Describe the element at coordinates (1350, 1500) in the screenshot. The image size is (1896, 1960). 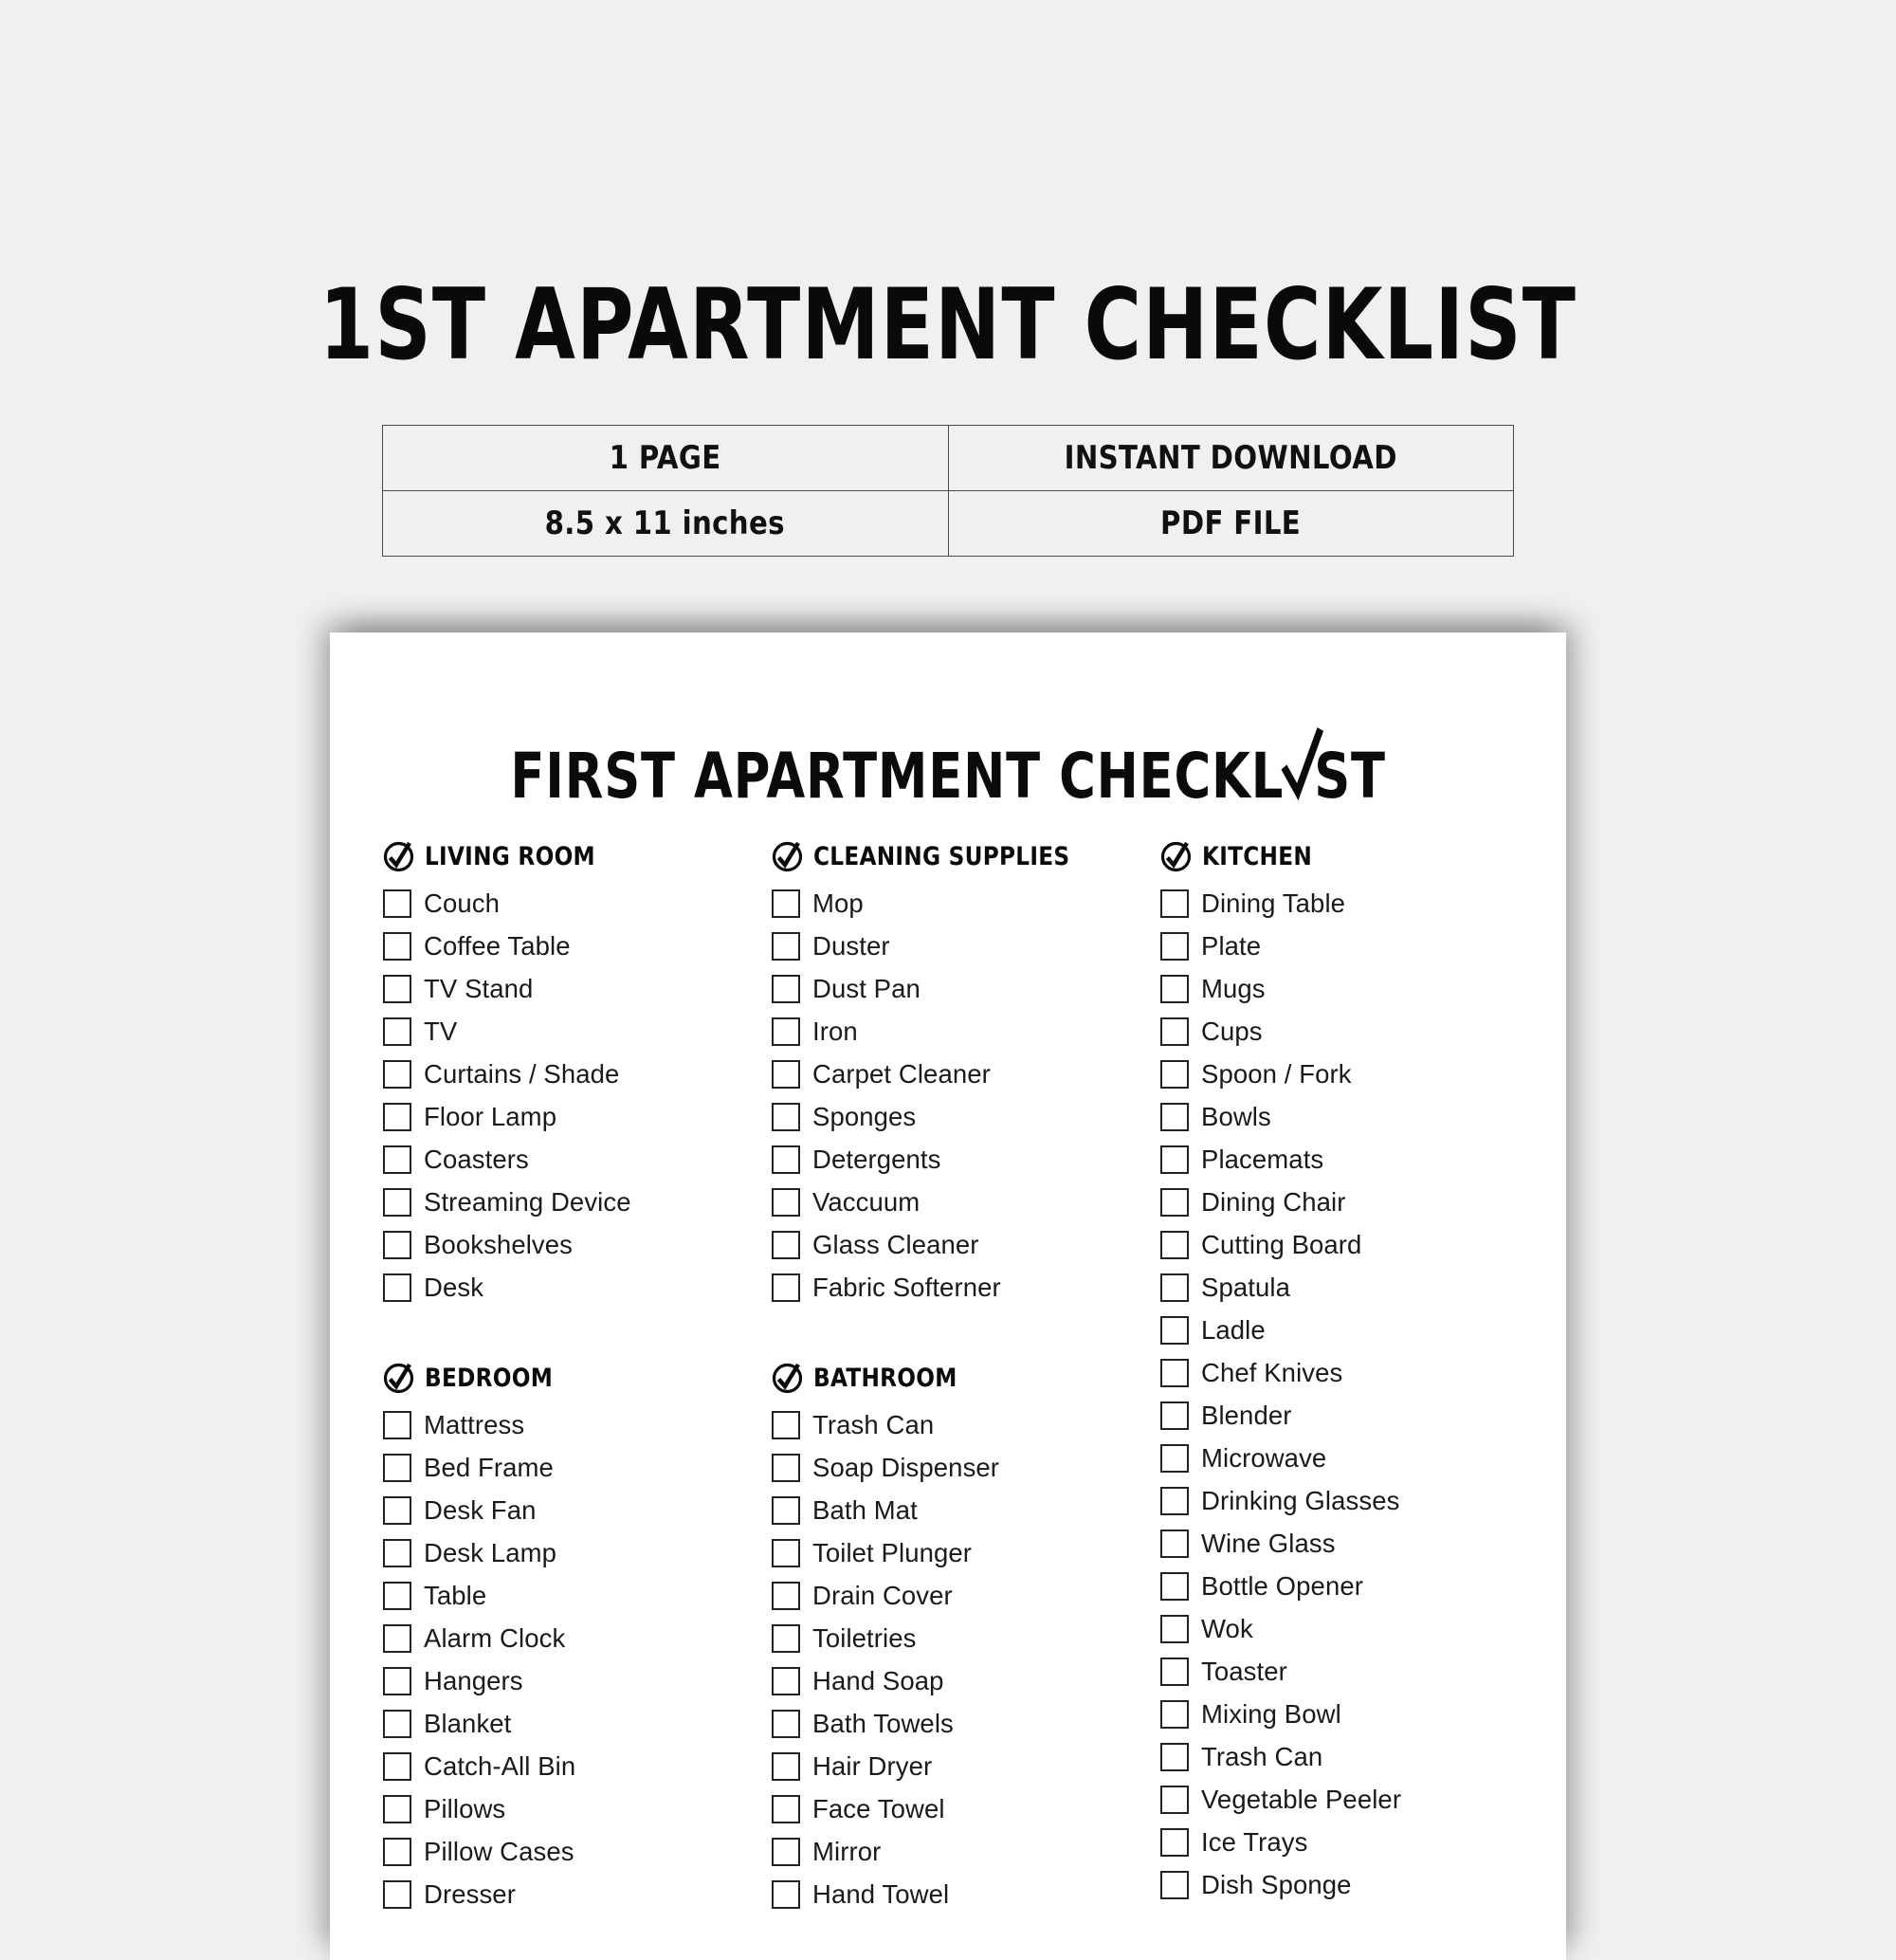
I see `checklist-item: Drinking Glasses` at that location.